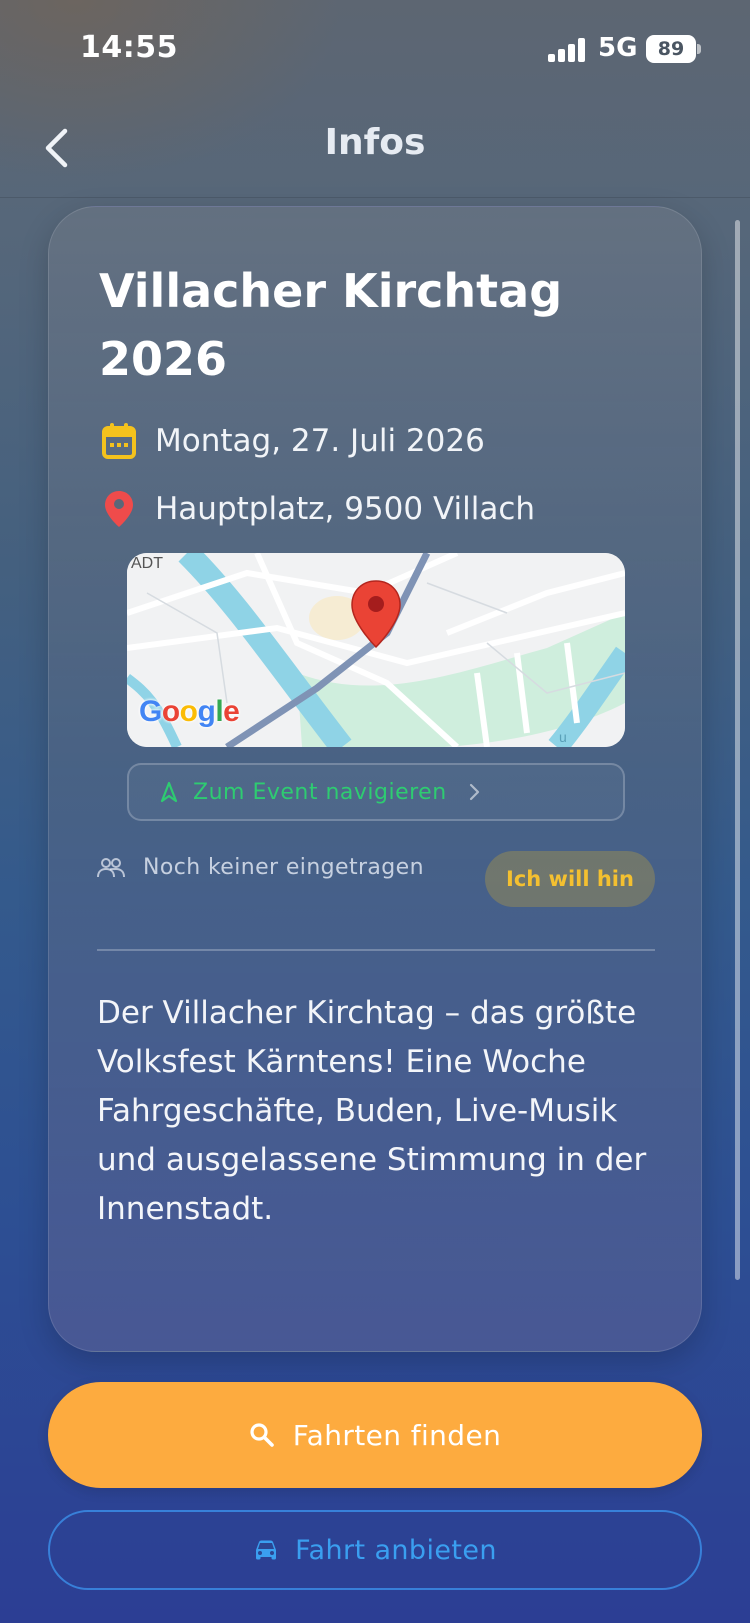 Image resolution: width=750 pixels, height=1623 pixels. What do you see at coordinates (376, 950) in the screenshot?
I see `divider` at bounding box center [376, 950].